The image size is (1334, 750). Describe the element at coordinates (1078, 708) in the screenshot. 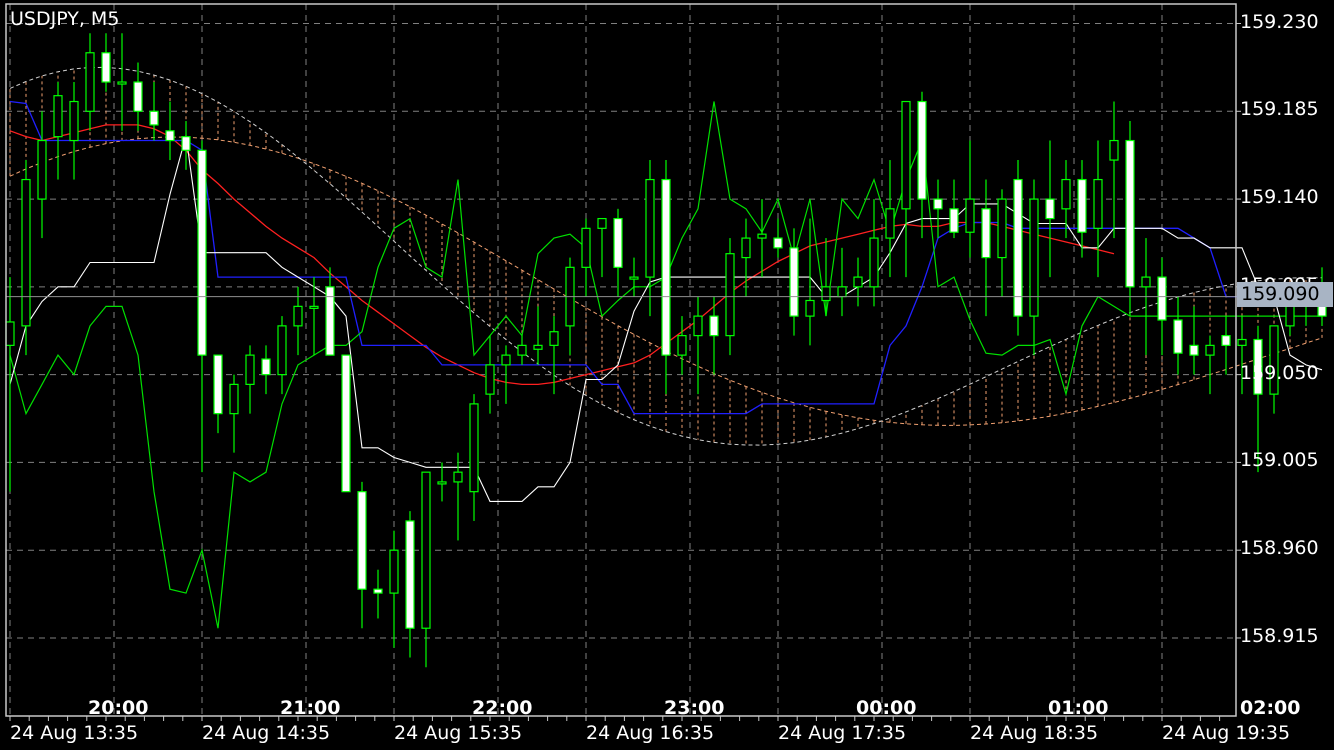

I see `time-tick-label: 01:00` at that location.